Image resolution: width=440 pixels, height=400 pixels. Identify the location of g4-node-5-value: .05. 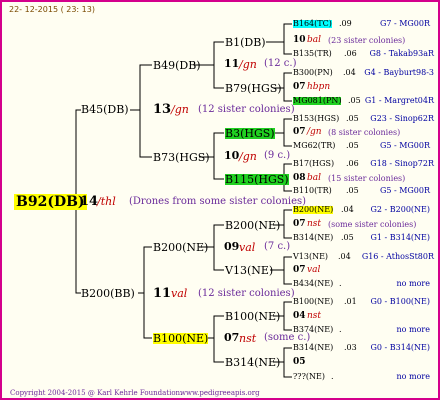
(352, 145).